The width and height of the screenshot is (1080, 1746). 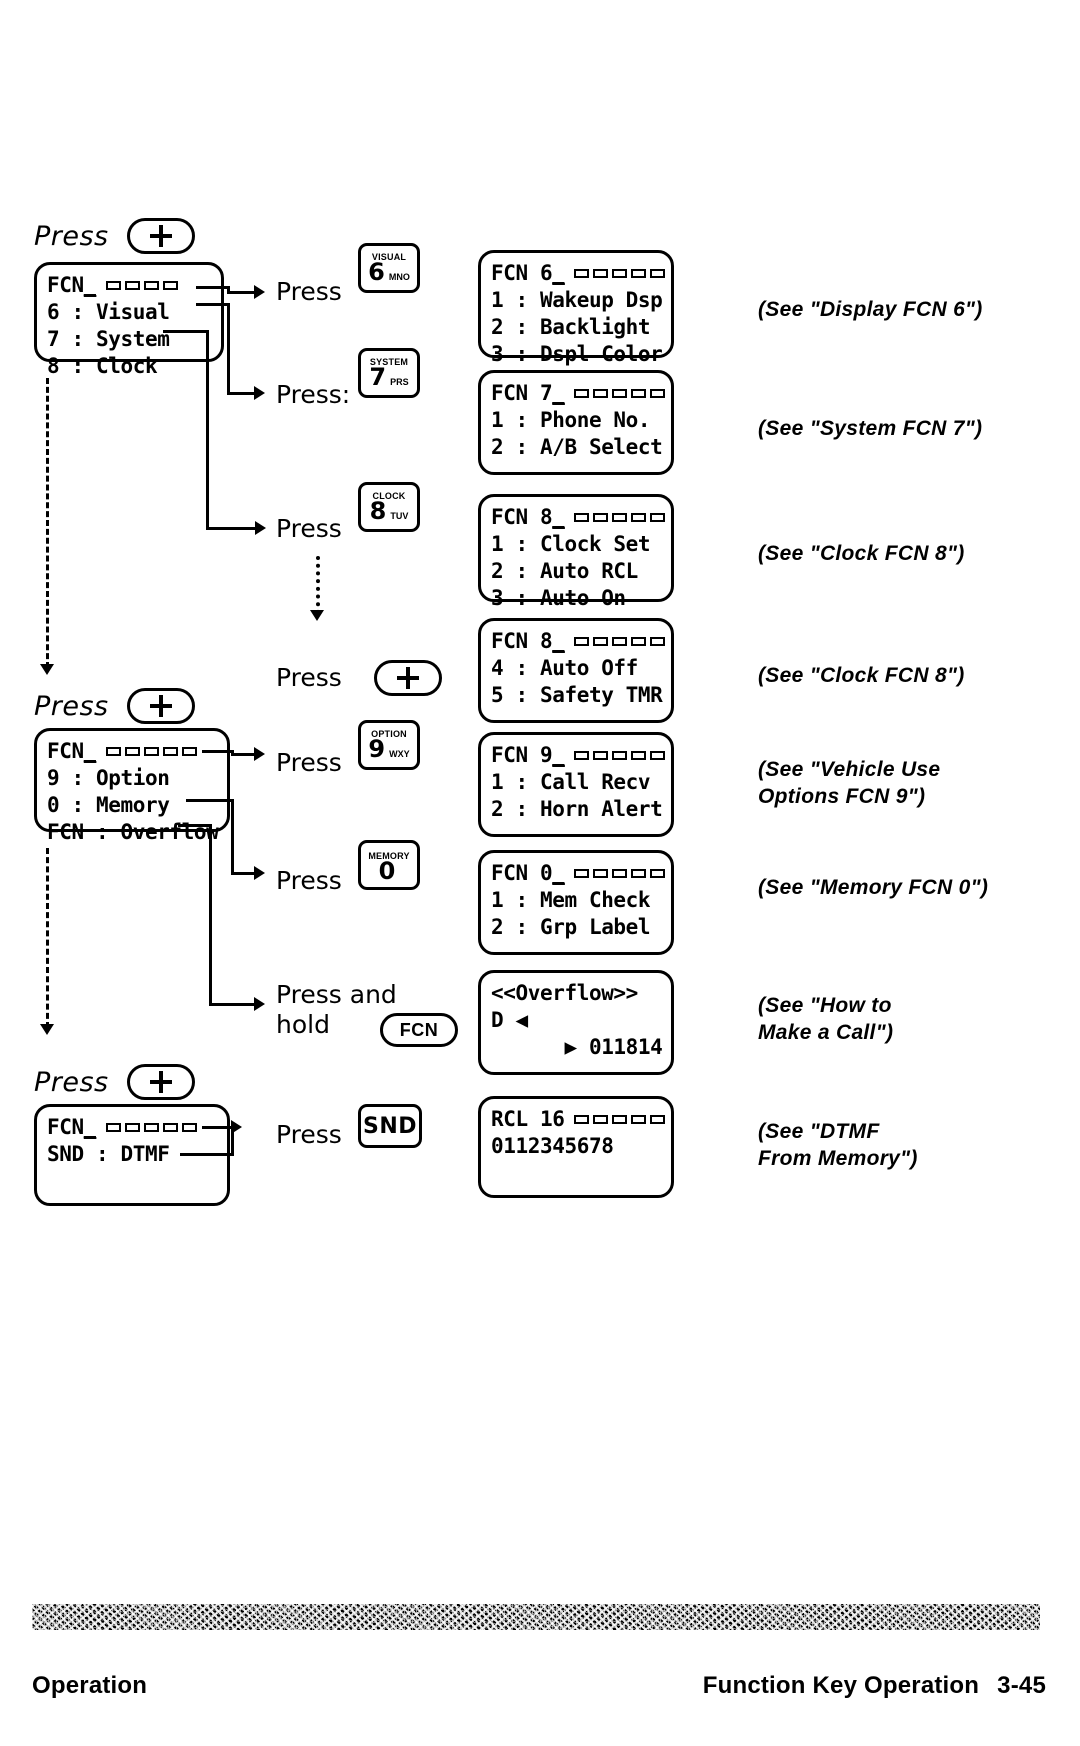 What do you see at coordinates (378, 376) in the screenshot?
I see `keycap-digit: 7` at bounding box center [378, 376].